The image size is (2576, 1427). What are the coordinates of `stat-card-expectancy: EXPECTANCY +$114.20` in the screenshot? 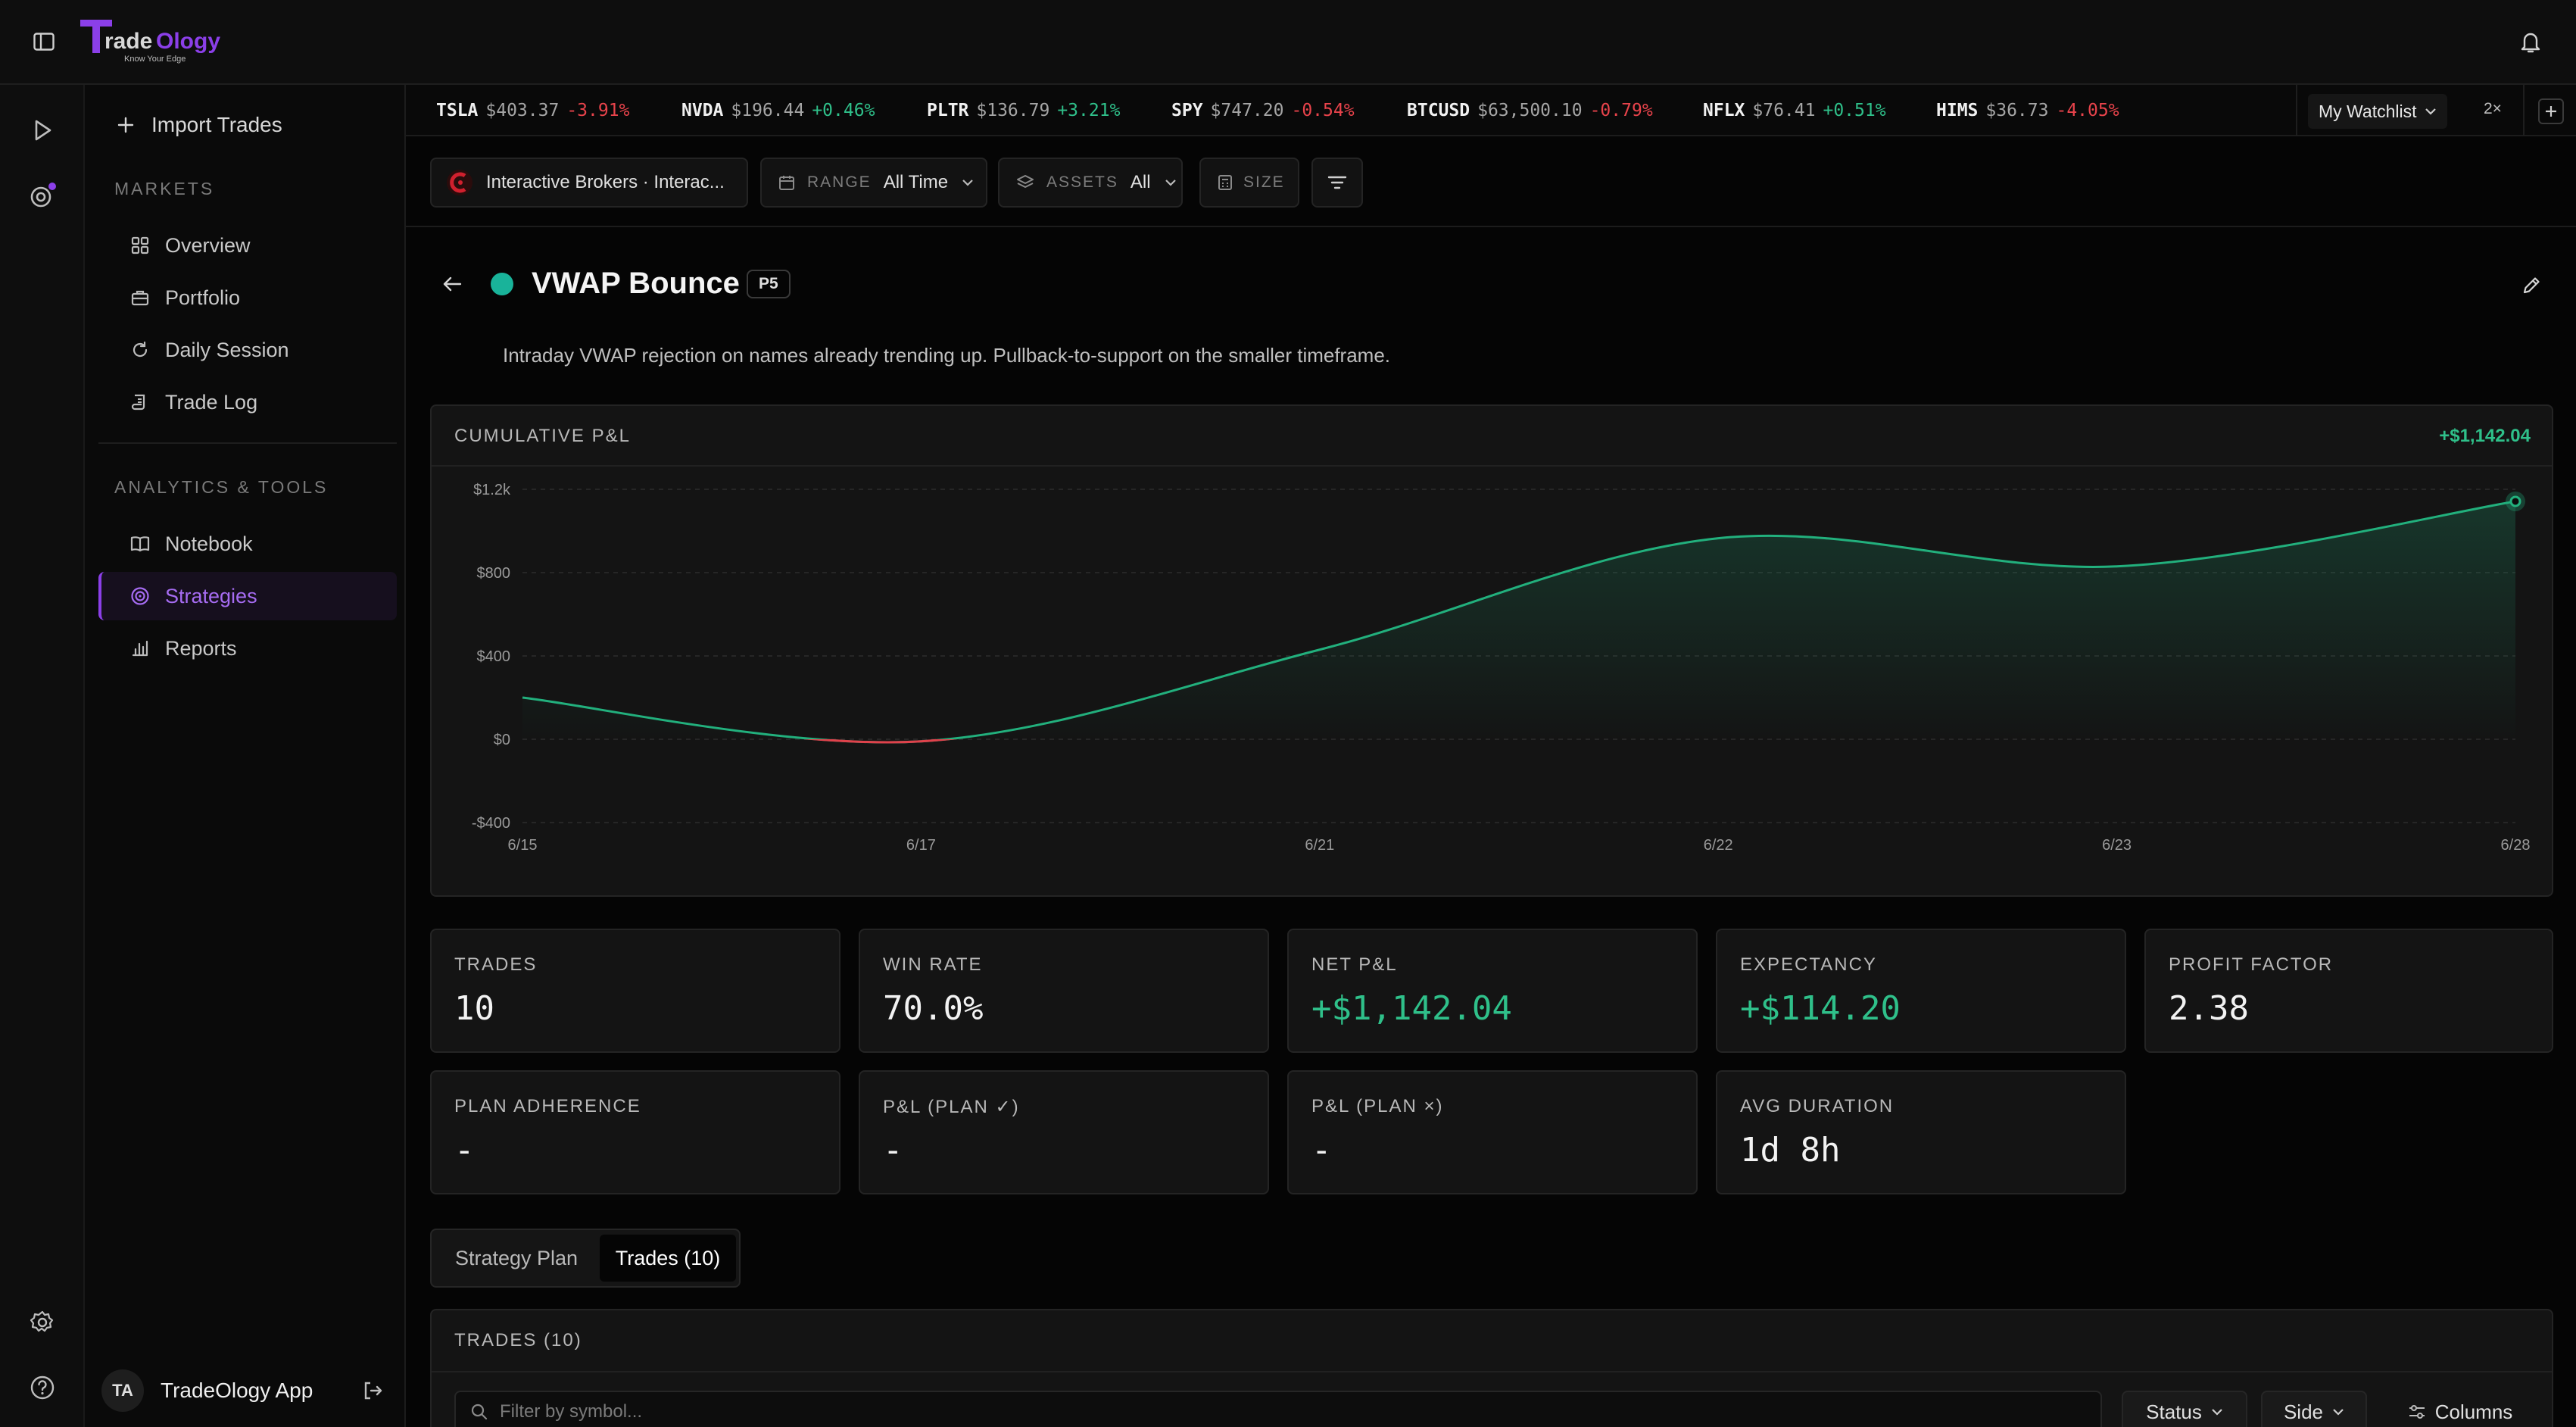 It's located at (1921, 991).